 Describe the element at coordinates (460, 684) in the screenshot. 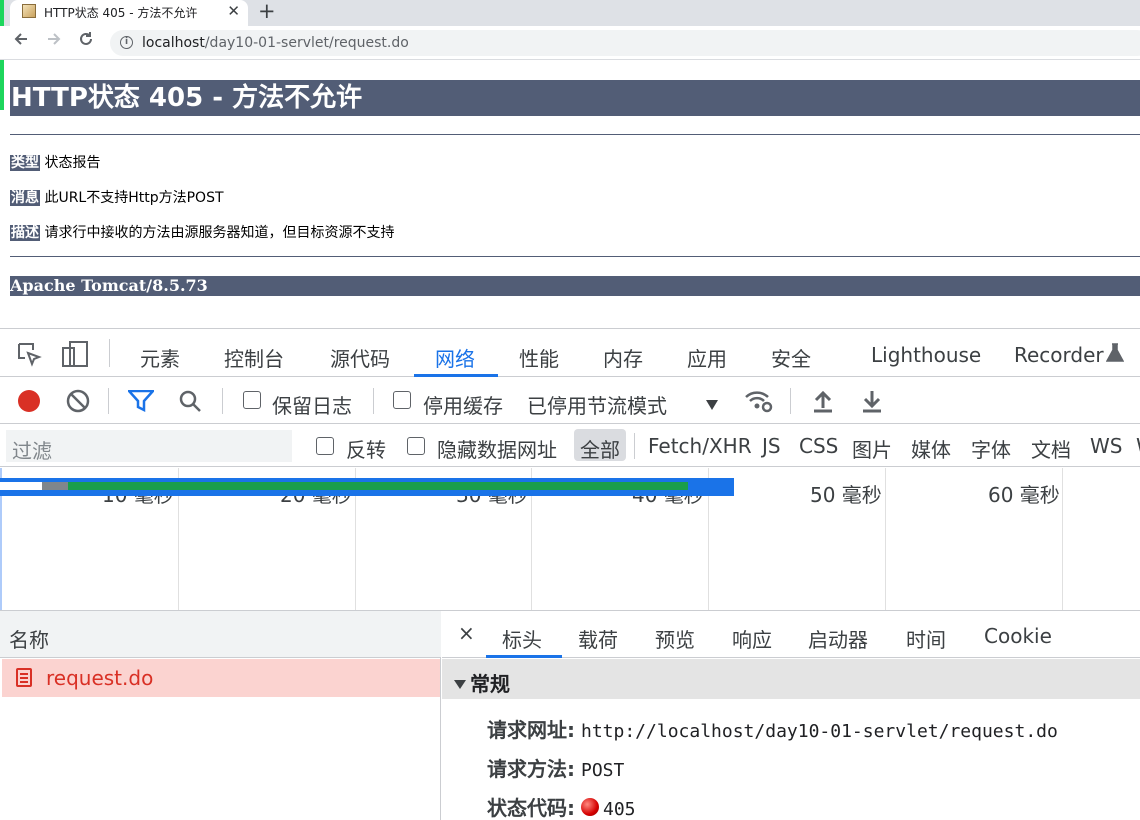

I see `triangle-down-icon` at that location.